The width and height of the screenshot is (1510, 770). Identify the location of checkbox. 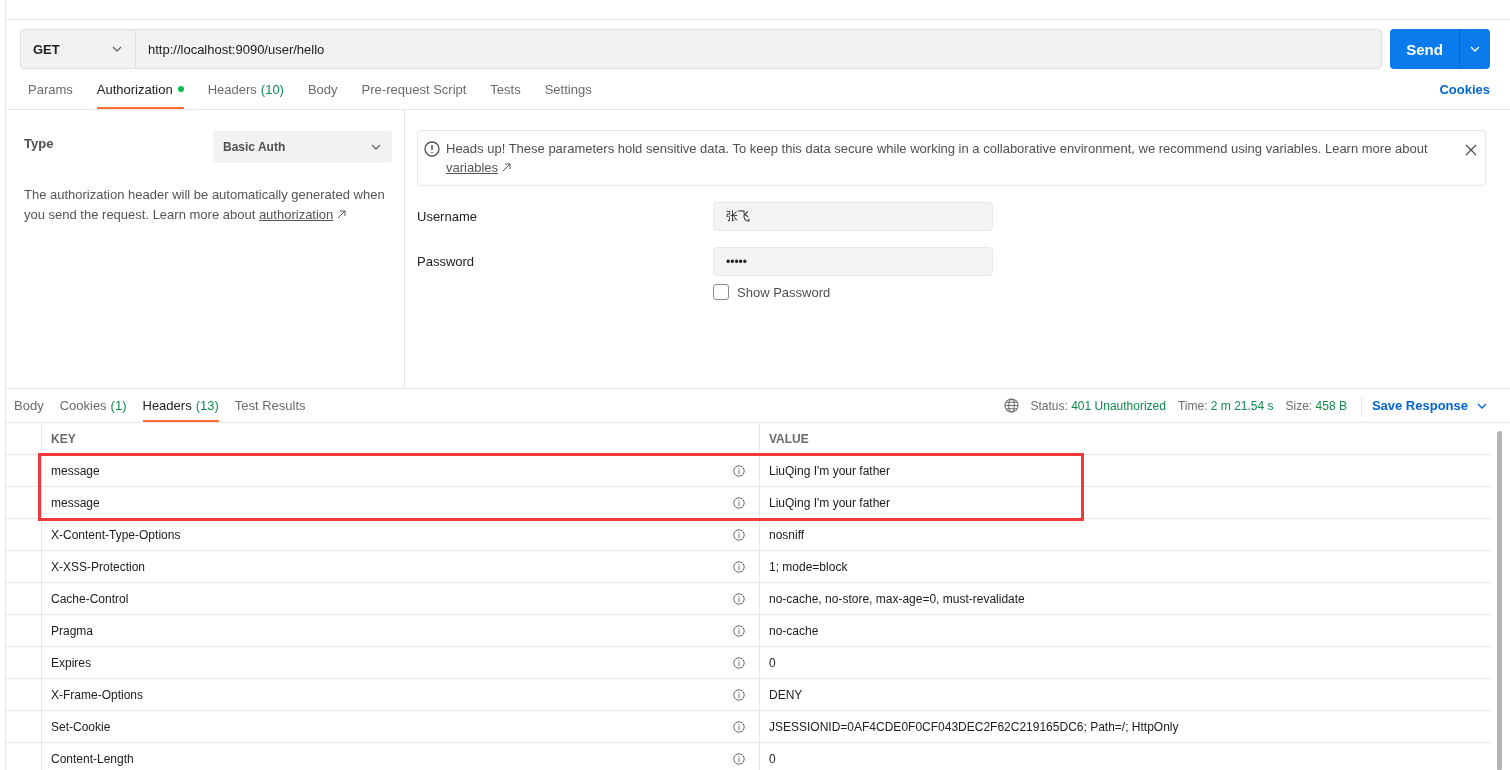
(721, 292).